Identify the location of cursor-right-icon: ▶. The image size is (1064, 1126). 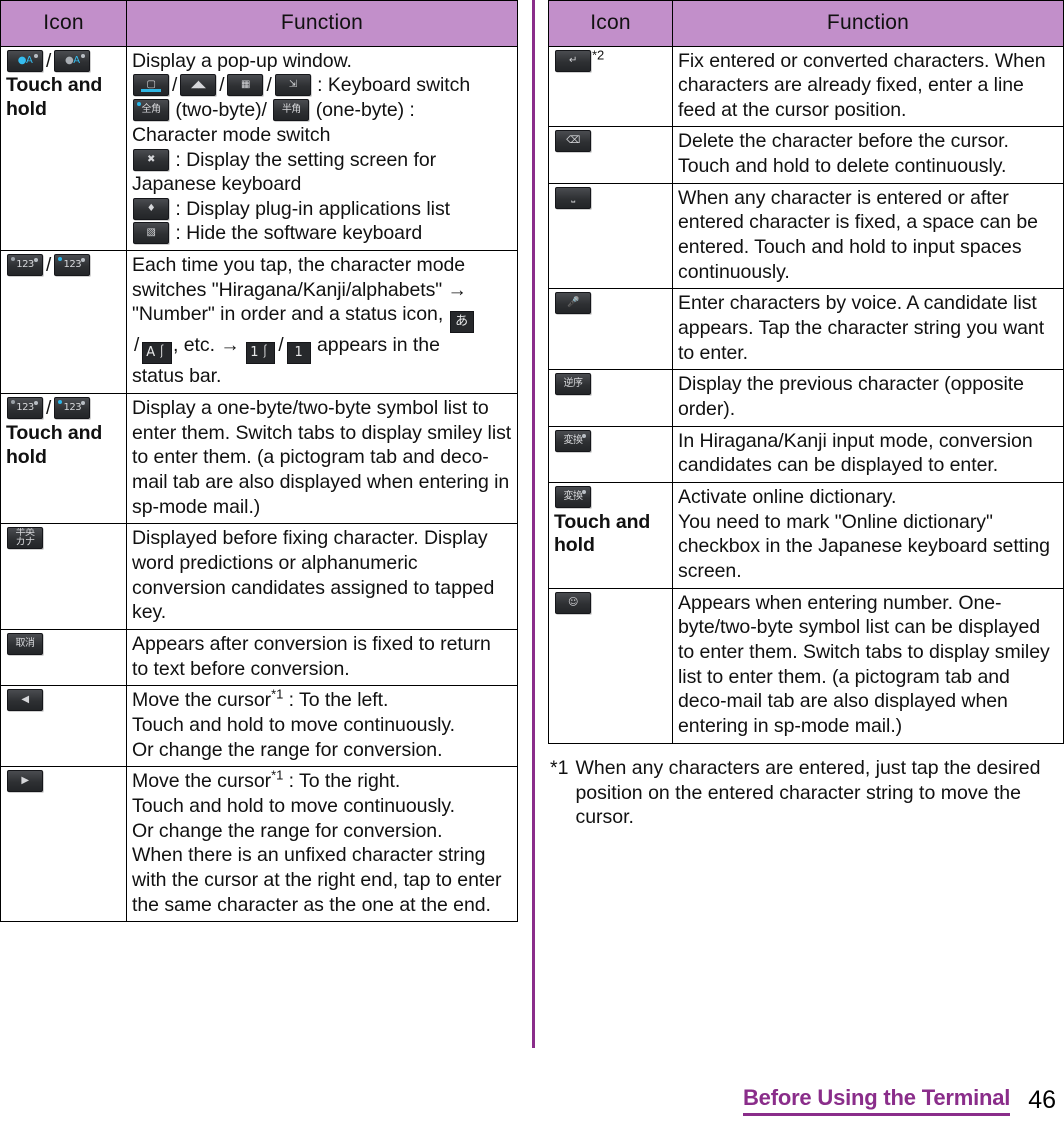
(25, 781).